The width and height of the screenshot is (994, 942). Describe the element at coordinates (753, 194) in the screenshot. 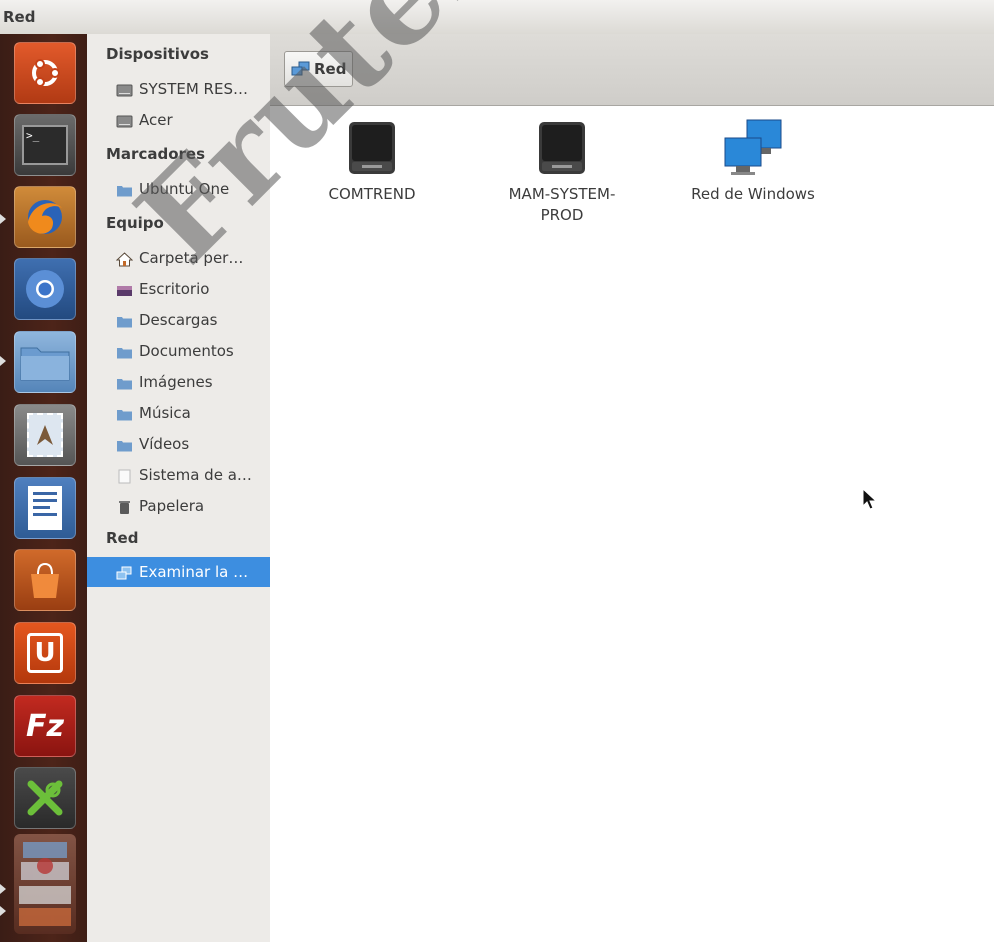

I see `network-item-label: Red de Windows` at that location.